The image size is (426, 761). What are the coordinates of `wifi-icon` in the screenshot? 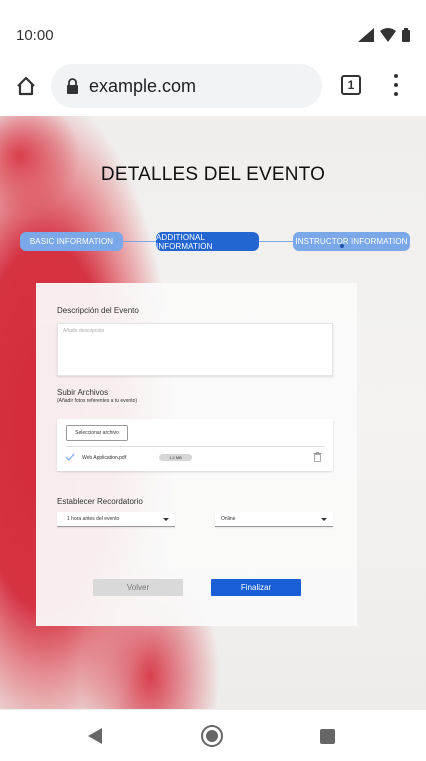 It's located at (388, 35).